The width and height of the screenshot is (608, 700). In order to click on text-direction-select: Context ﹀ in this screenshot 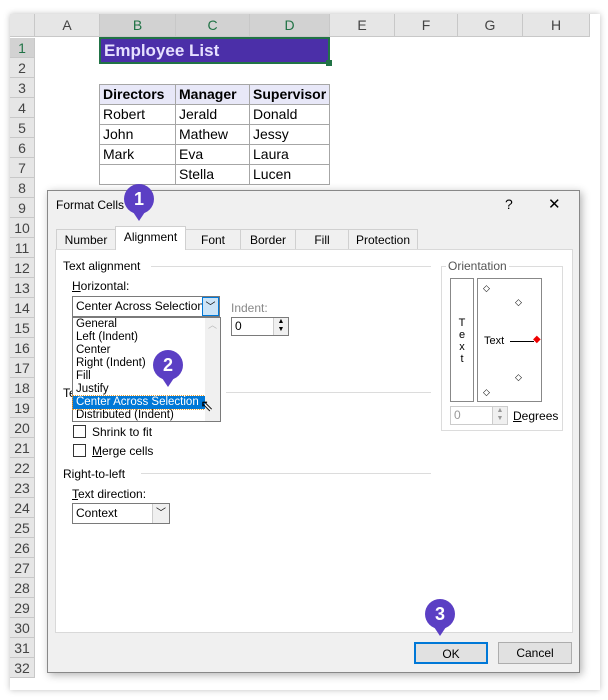, I will do `click(121, 513)`.